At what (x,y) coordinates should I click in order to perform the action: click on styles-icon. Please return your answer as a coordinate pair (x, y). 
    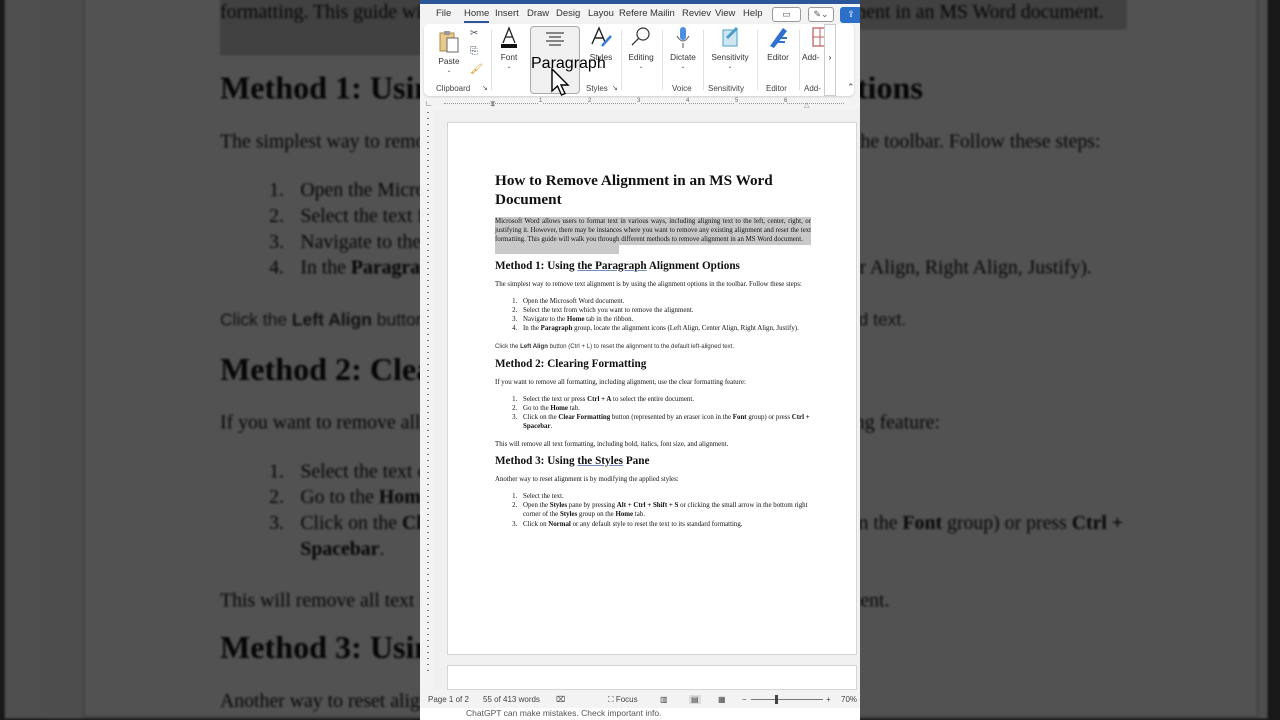
    Looking at the image, I should click on (601, 36).